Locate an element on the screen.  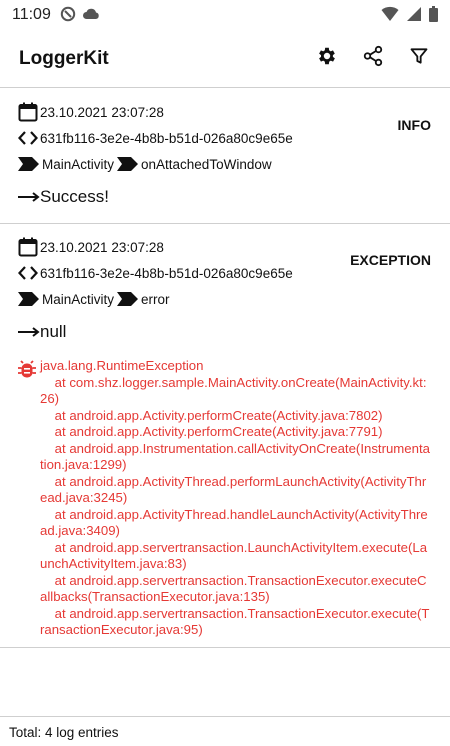
app-actions is located at coordinates (373, 58).